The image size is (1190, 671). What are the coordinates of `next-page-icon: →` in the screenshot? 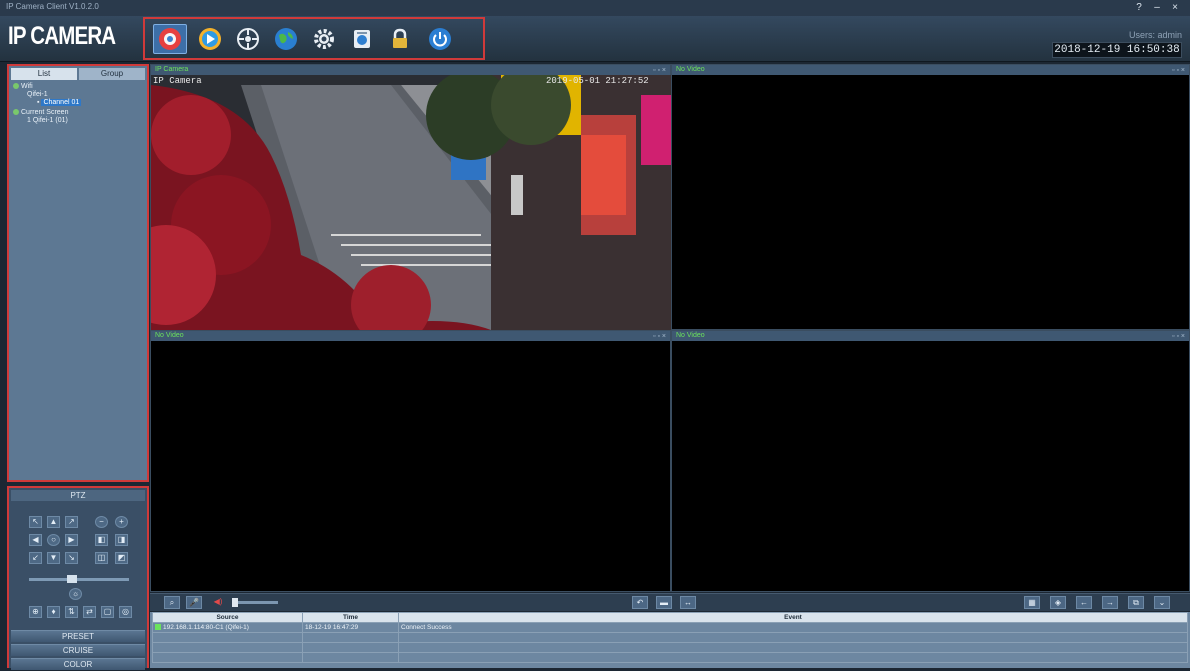 It's located at (1110, 602).